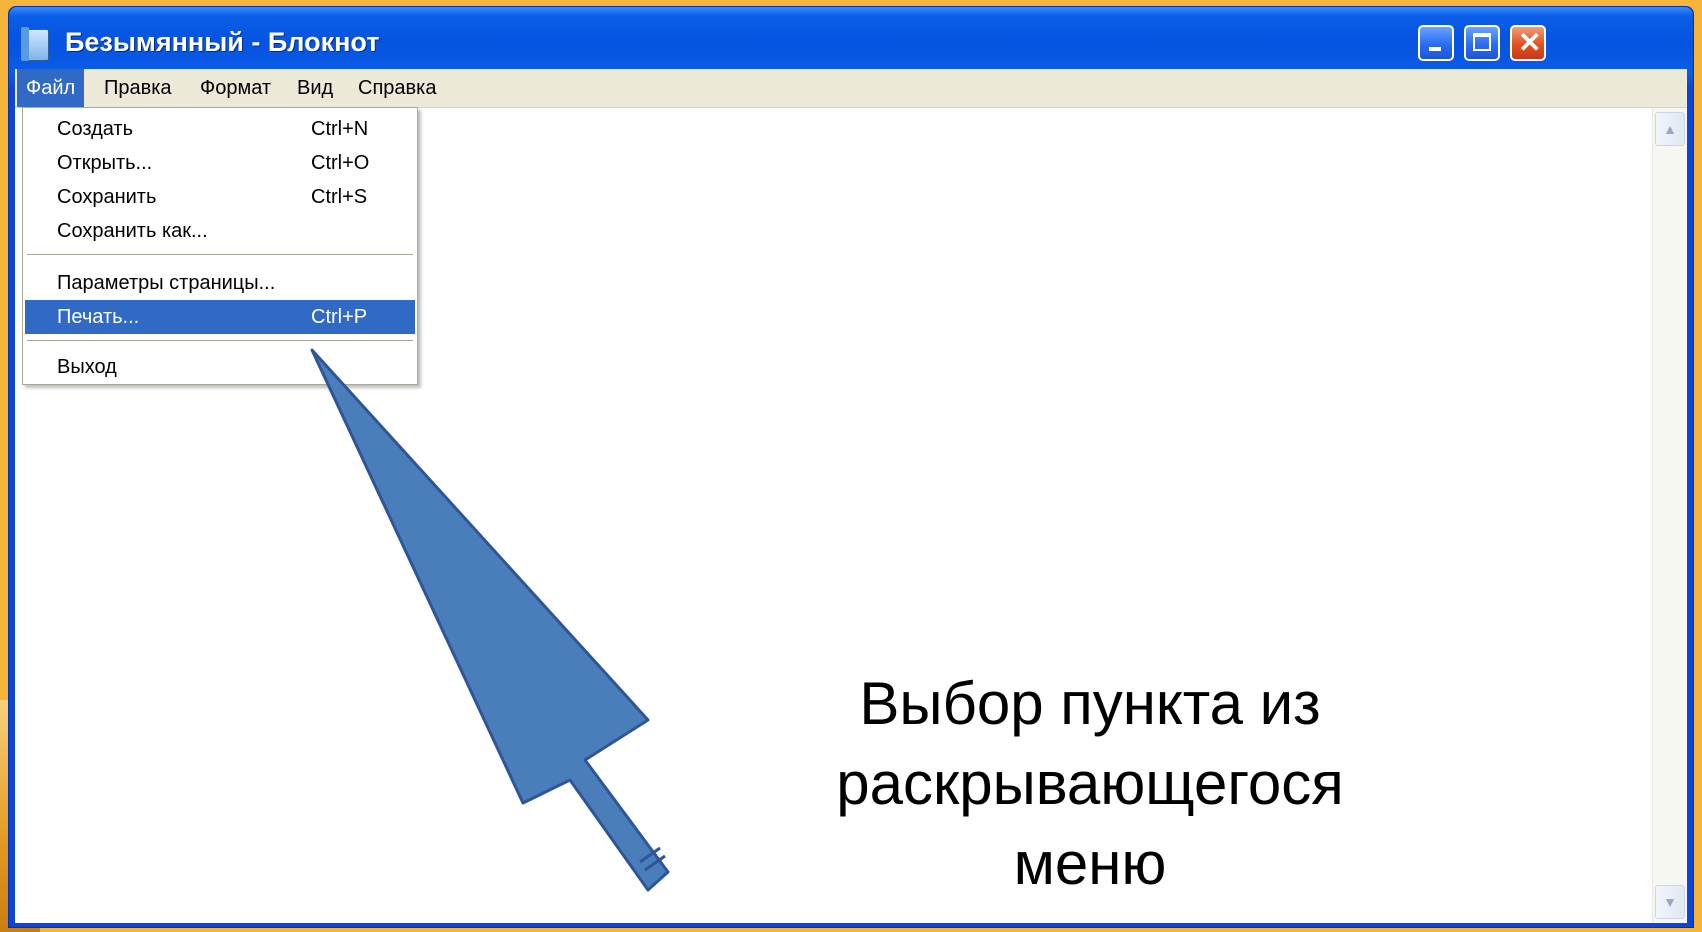  I want to click on menu-edit: Правка, so click(138, 88).